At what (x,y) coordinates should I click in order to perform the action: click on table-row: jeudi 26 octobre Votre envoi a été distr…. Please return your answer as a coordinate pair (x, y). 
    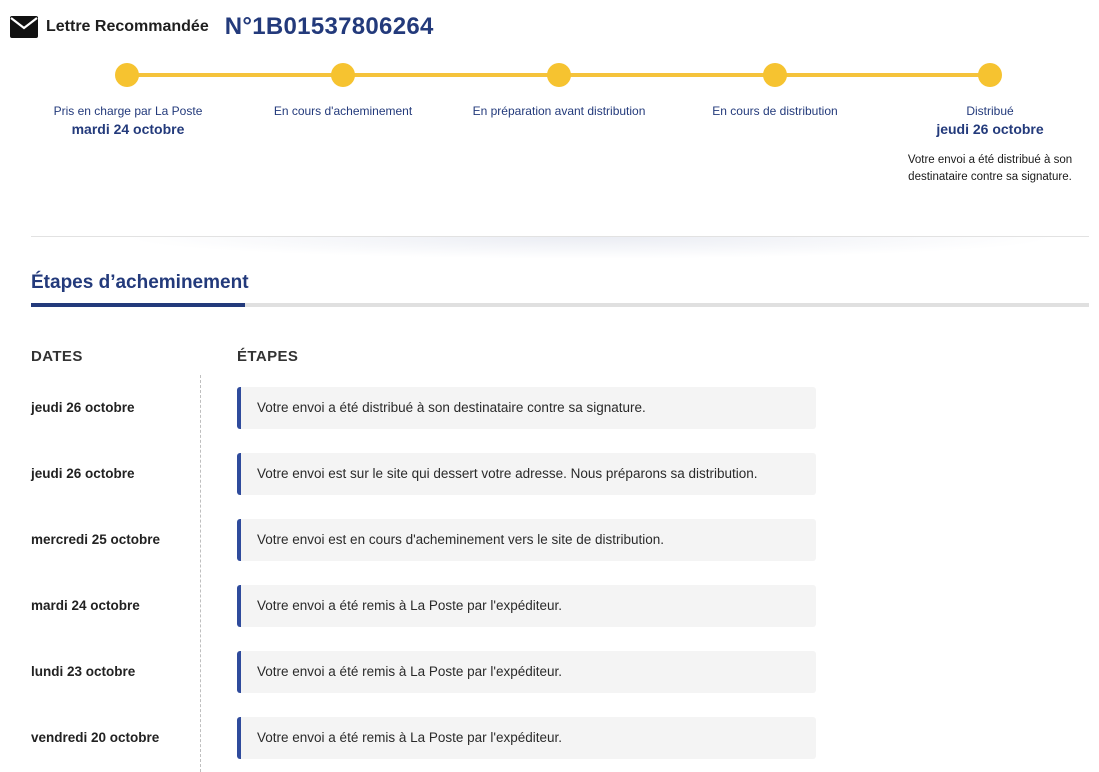
    Looking at the image, I should click on (549, 408).